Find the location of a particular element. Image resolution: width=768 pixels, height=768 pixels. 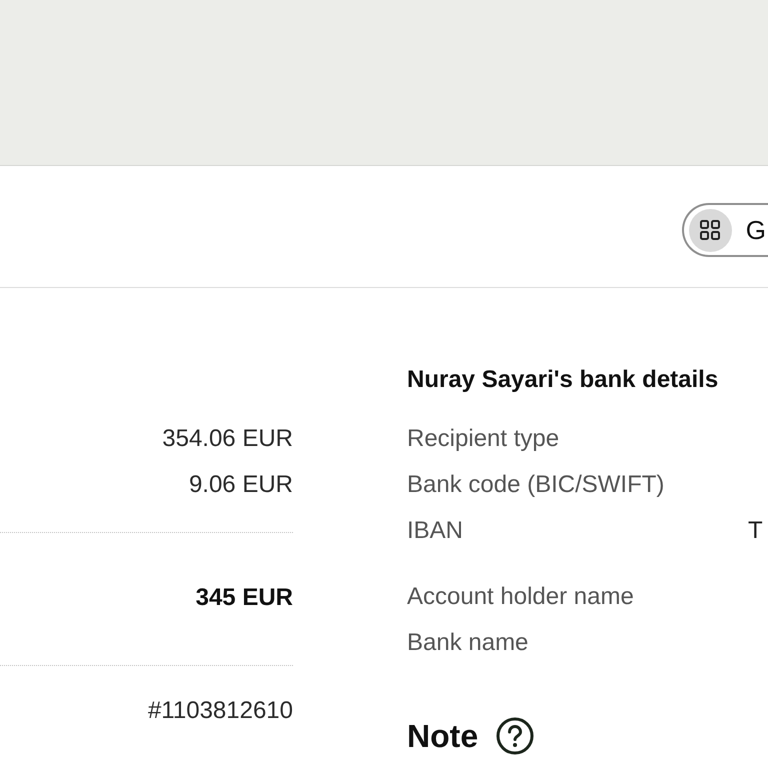

bank-details-heading: Nuray Sayari's bank details is located at coordinates (563, 380).